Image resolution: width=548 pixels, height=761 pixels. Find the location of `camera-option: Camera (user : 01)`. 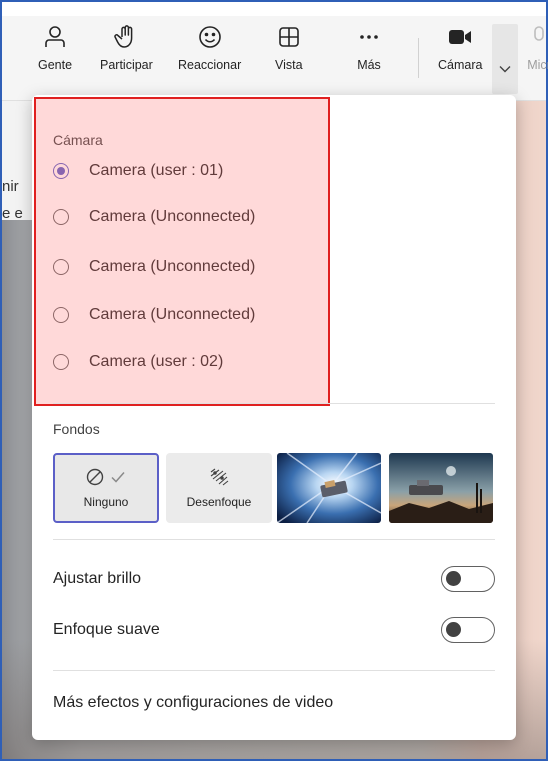

camera-option: Camera (user : 01) is located at coordinates (138, 171).